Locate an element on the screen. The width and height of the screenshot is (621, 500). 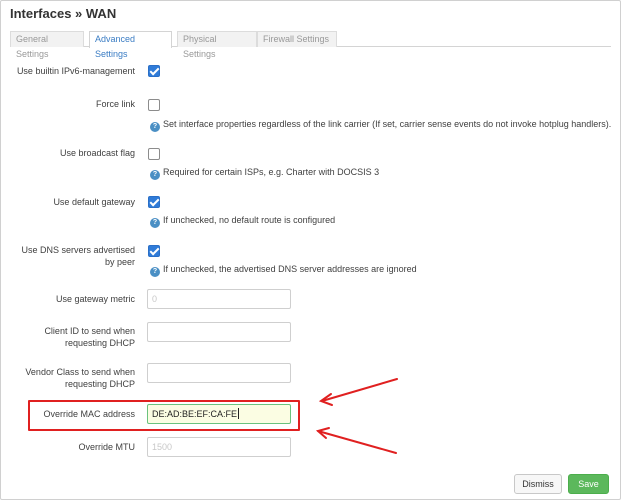
annotation-arrows is located at coordinates (356, 416).